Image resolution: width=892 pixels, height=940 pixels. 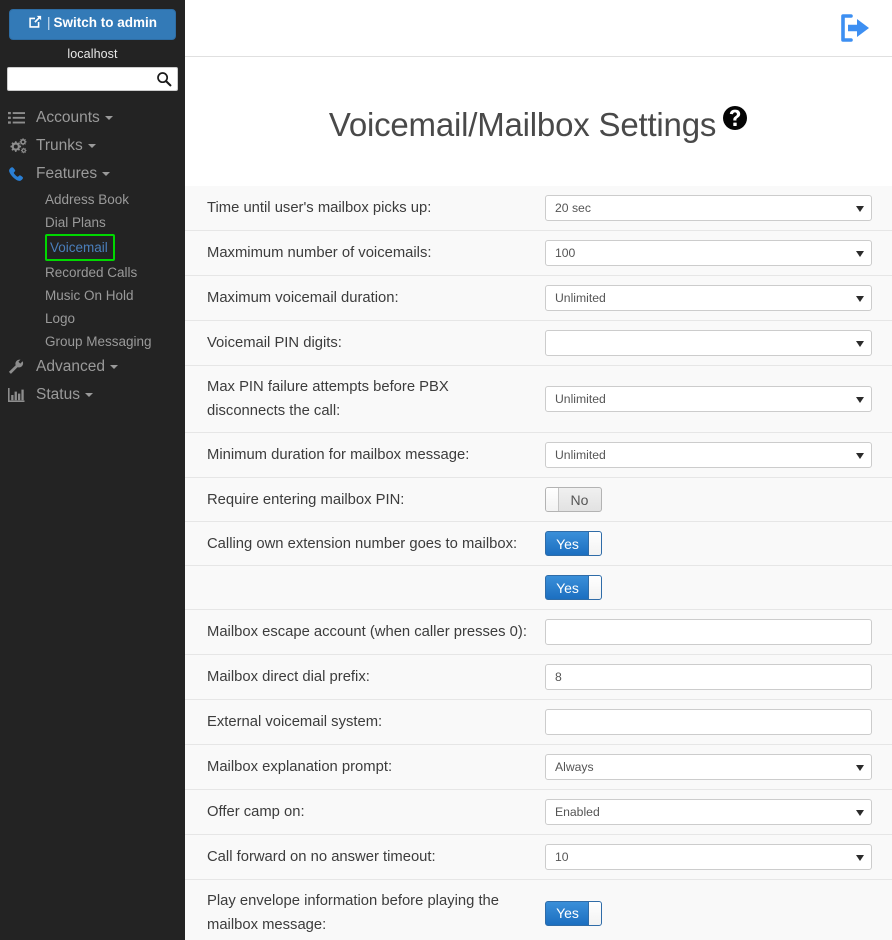 What do you see at coordinates (164, 79) in the screenshot?
I see `search-icon` at bounding box center [164, 79].